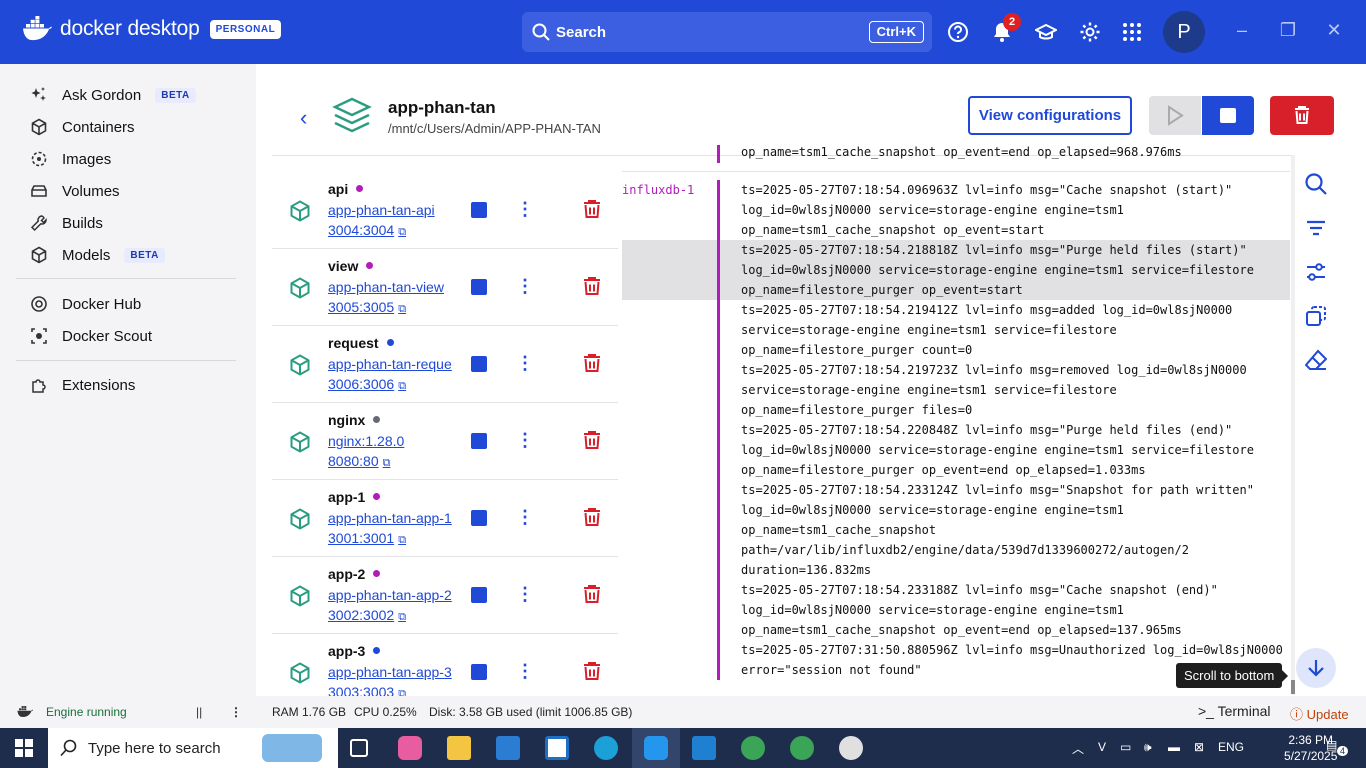 This screenshot has height=768, width=1366. I want to click on log-container-label: influxdb-1, so click(658, 190).